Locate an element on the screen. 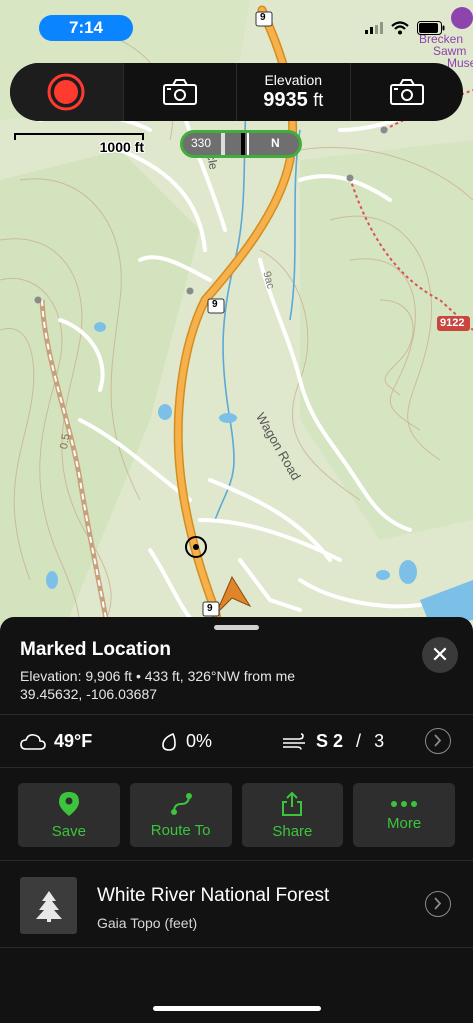  compass-degrees: 330 is located at coordinates (201, 143).